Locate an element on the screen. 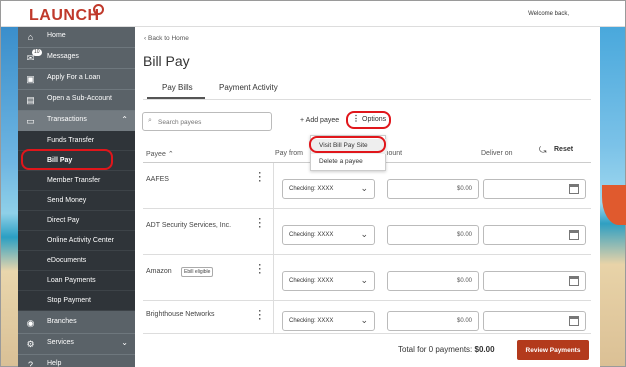  chevron-up-icon: ⌃ is located at coordinates (124, 119).